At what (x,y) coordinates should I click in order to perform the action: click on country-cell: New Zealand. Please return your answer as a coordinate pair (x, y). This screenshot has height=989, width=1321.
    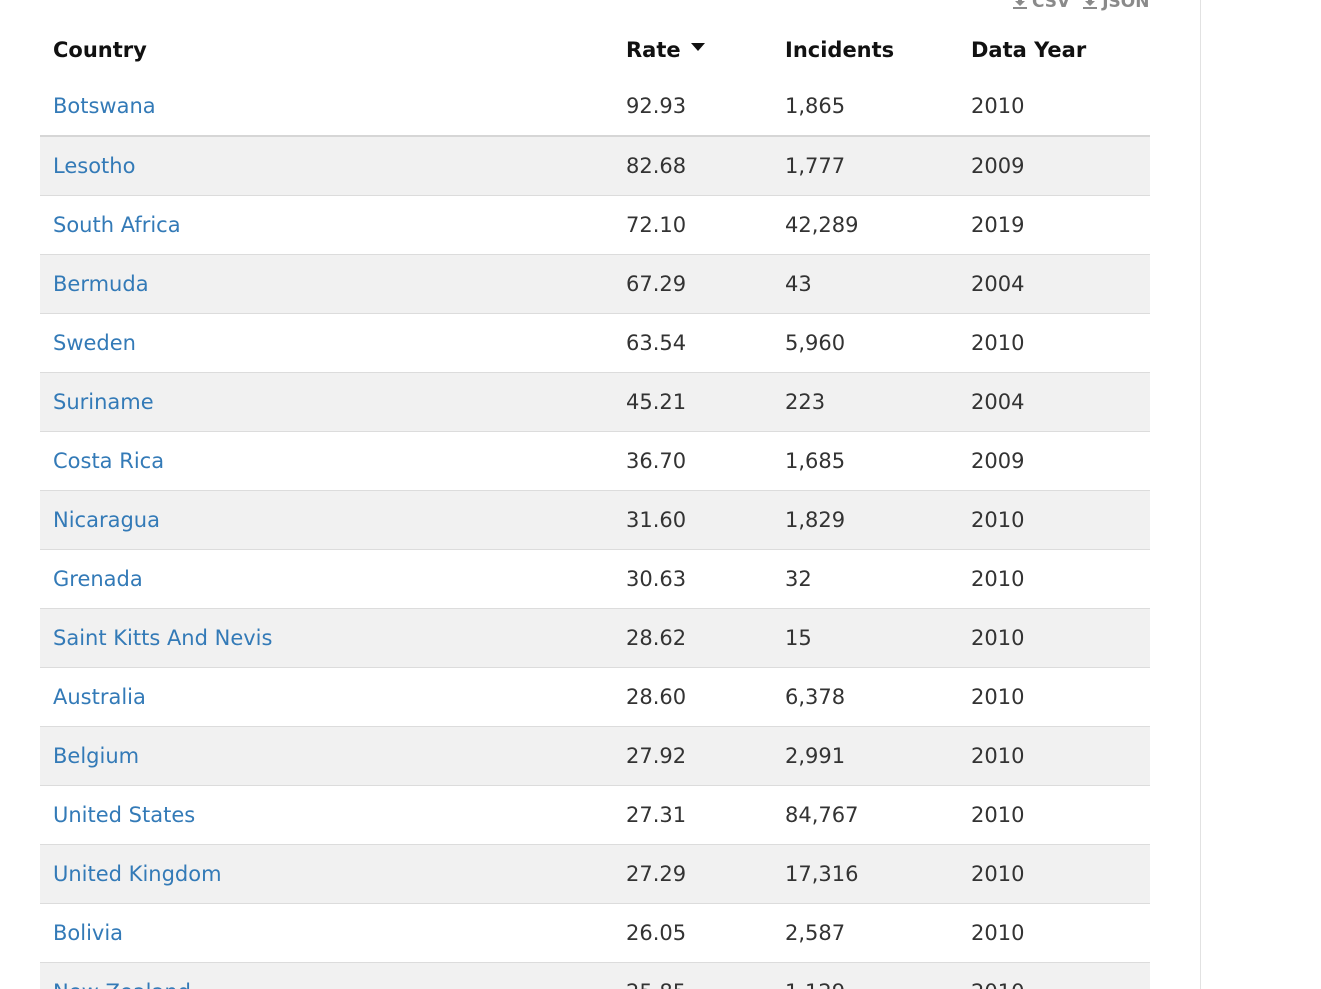
    Looking at the image, I should click on (326, 975).